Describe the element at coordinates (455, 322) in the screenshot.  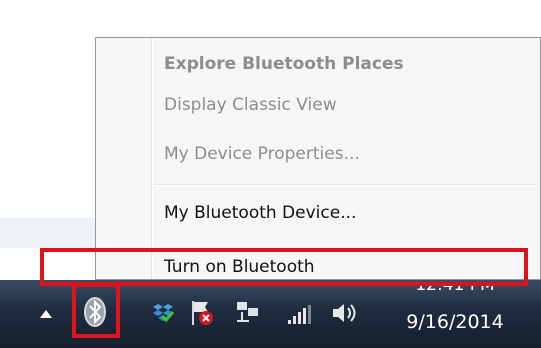
I see `clock-date: 9/16/2014` at that location.